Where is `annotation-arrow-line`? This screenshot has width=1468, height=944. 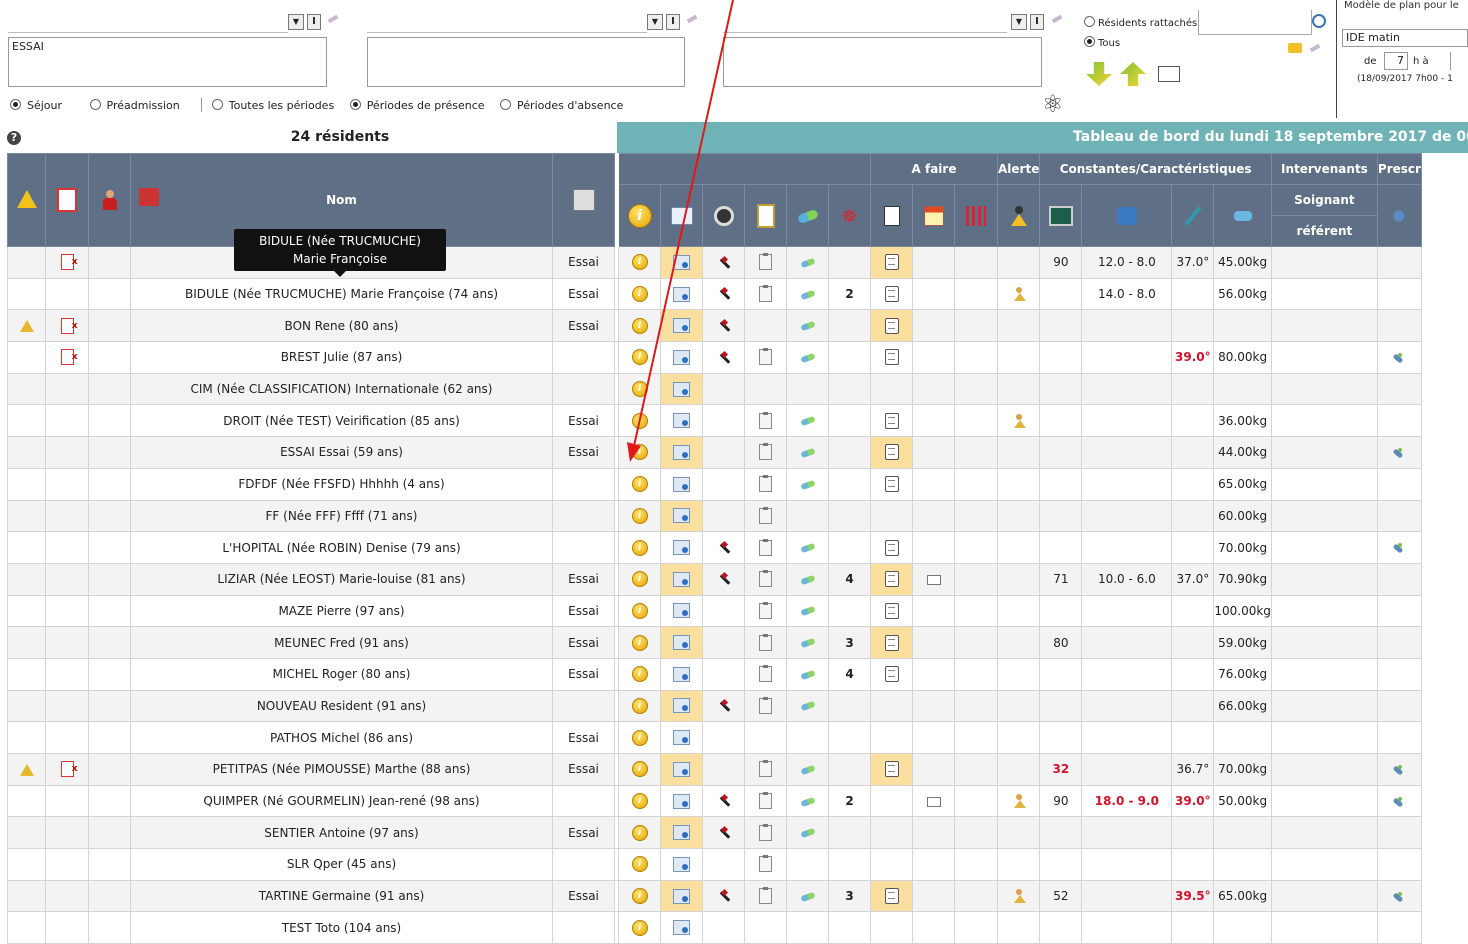 annotation-arrow-line is located at coordinates (683, 223).